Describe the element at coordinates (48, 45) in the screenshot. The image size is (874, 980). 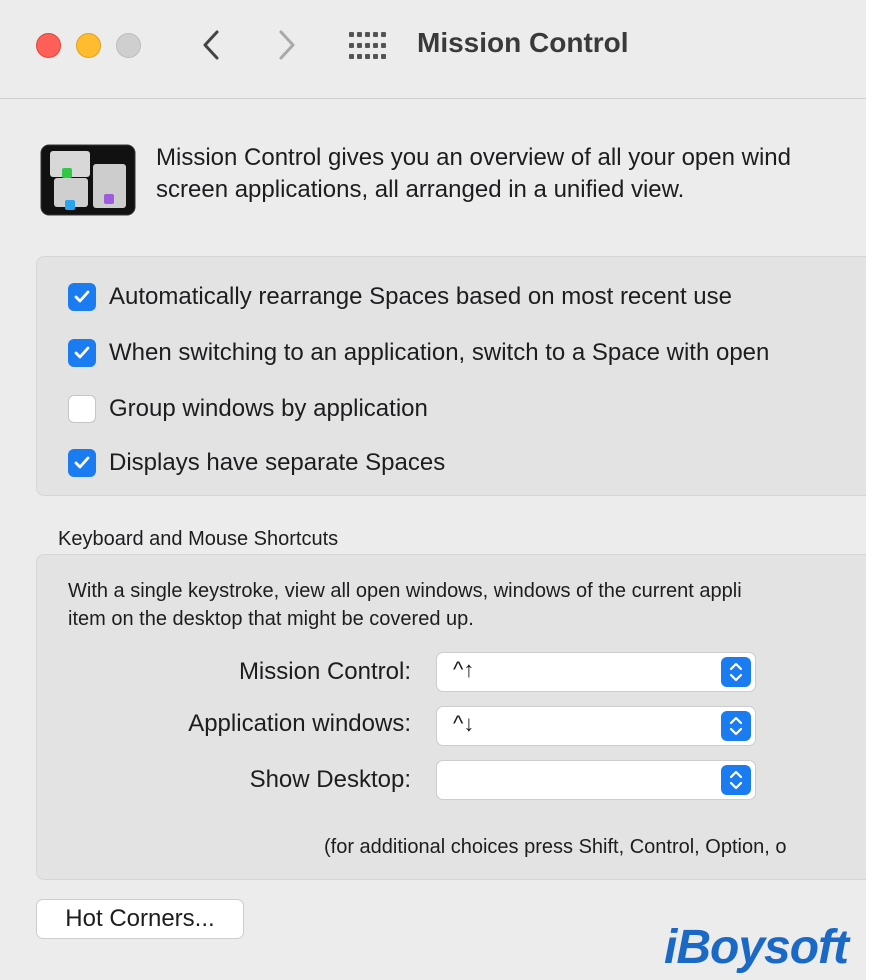
I see `close-button` at that location.